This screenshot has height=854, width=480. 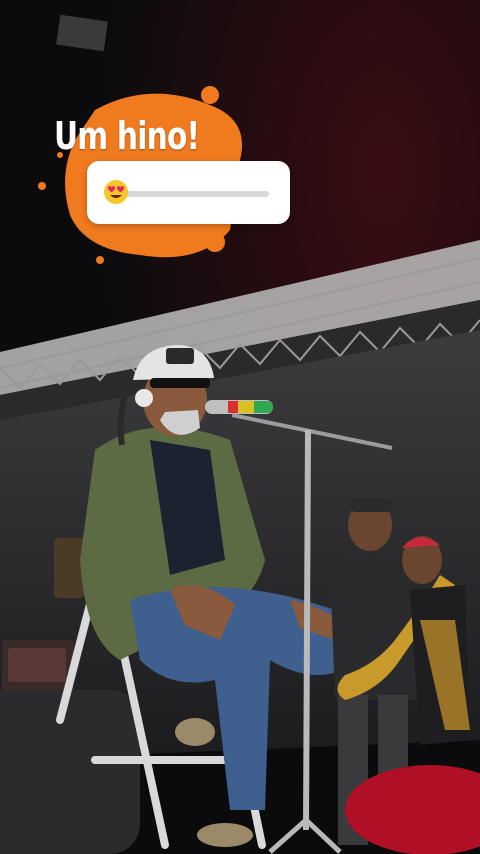 I want to click on emoji-slider-sticker, so click(x=188, y=192).